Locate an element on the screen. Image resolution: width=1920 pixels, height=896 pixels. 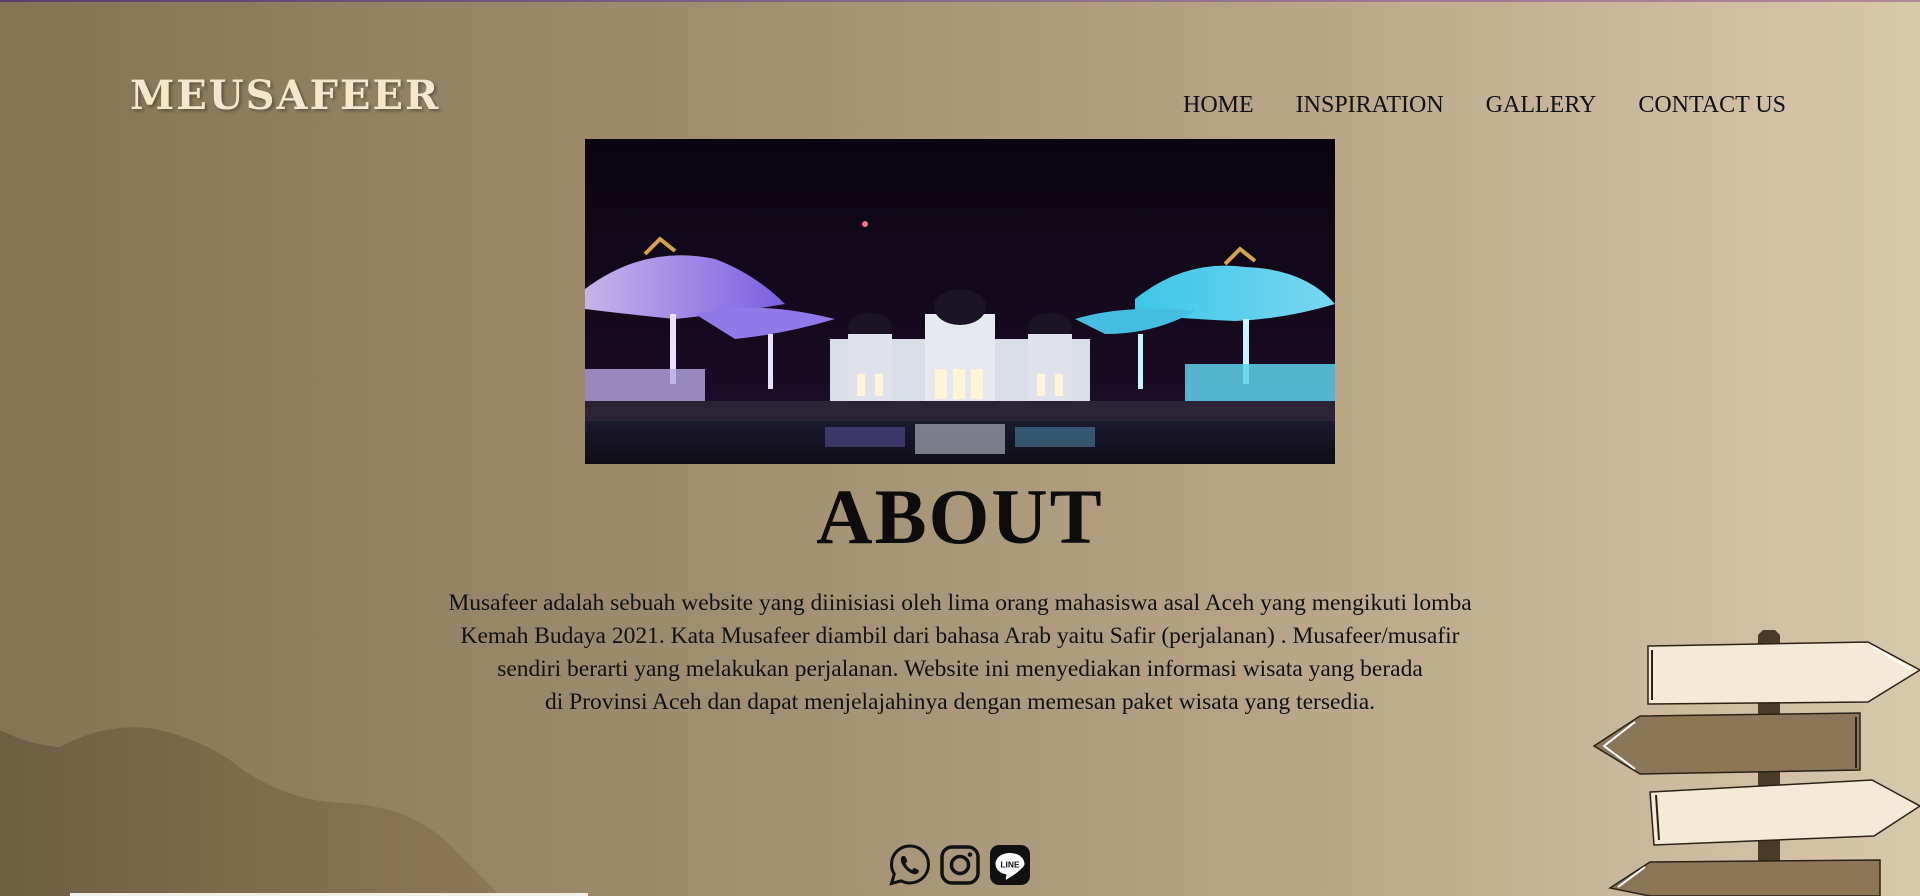
decorative-wave is located at coordinates (250, 811).